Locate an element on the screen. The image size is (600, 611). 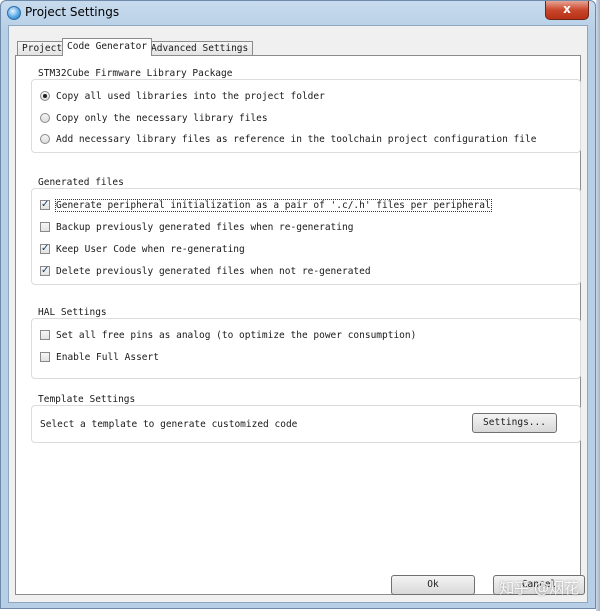
generated-group-title: Generated files is located at coordinates (81, 182).